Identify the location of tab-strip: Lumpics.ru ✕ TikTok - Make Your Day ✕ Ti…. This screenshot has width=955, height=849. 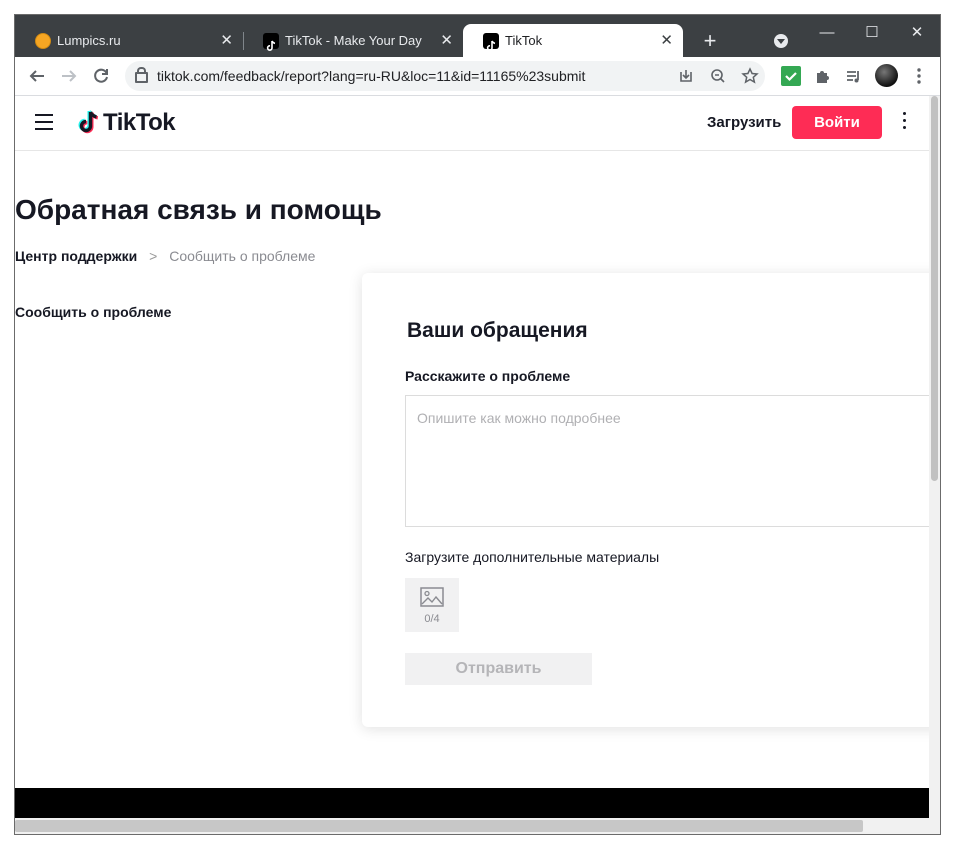
(477, 36).